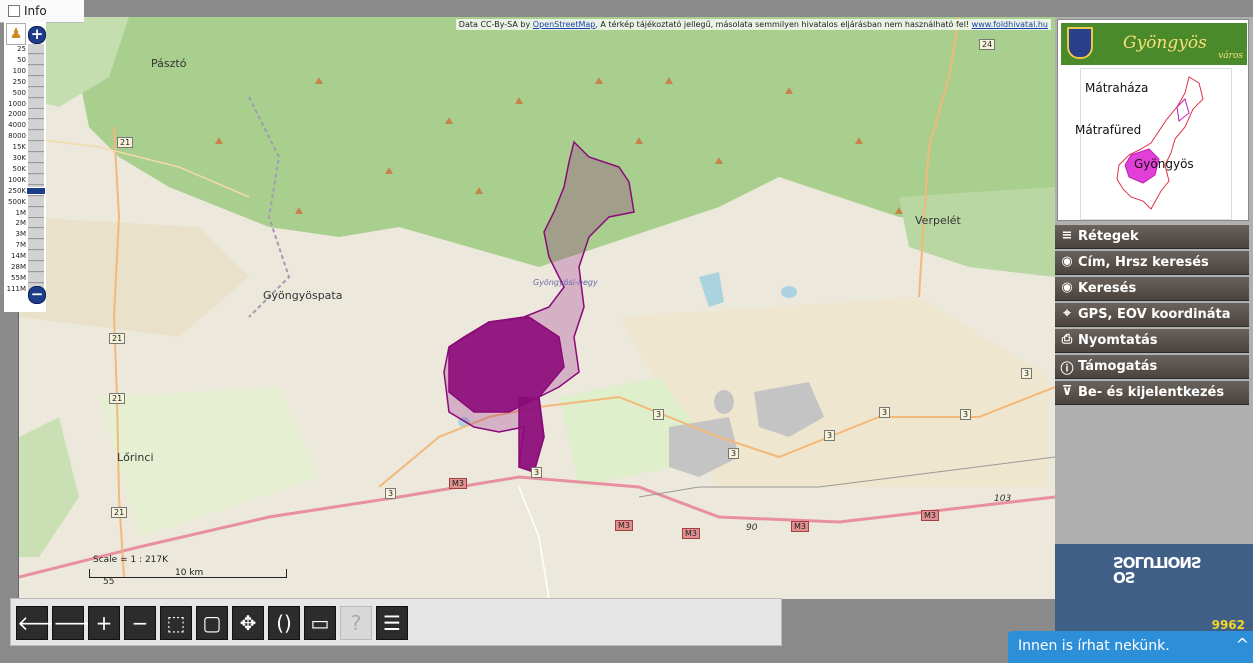  What do you see at coordinates (17, 103) in the screenshot?
I see `zoom-level-label: 1000` at bounding box center [17, 103].